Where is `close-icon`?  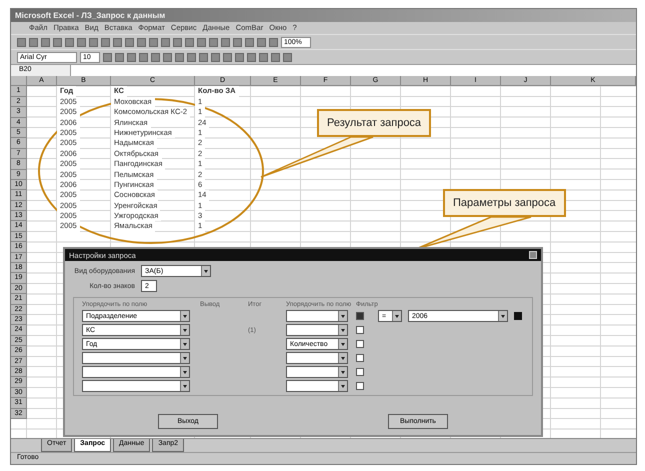
close-icon is located at coordinates (533, 255).